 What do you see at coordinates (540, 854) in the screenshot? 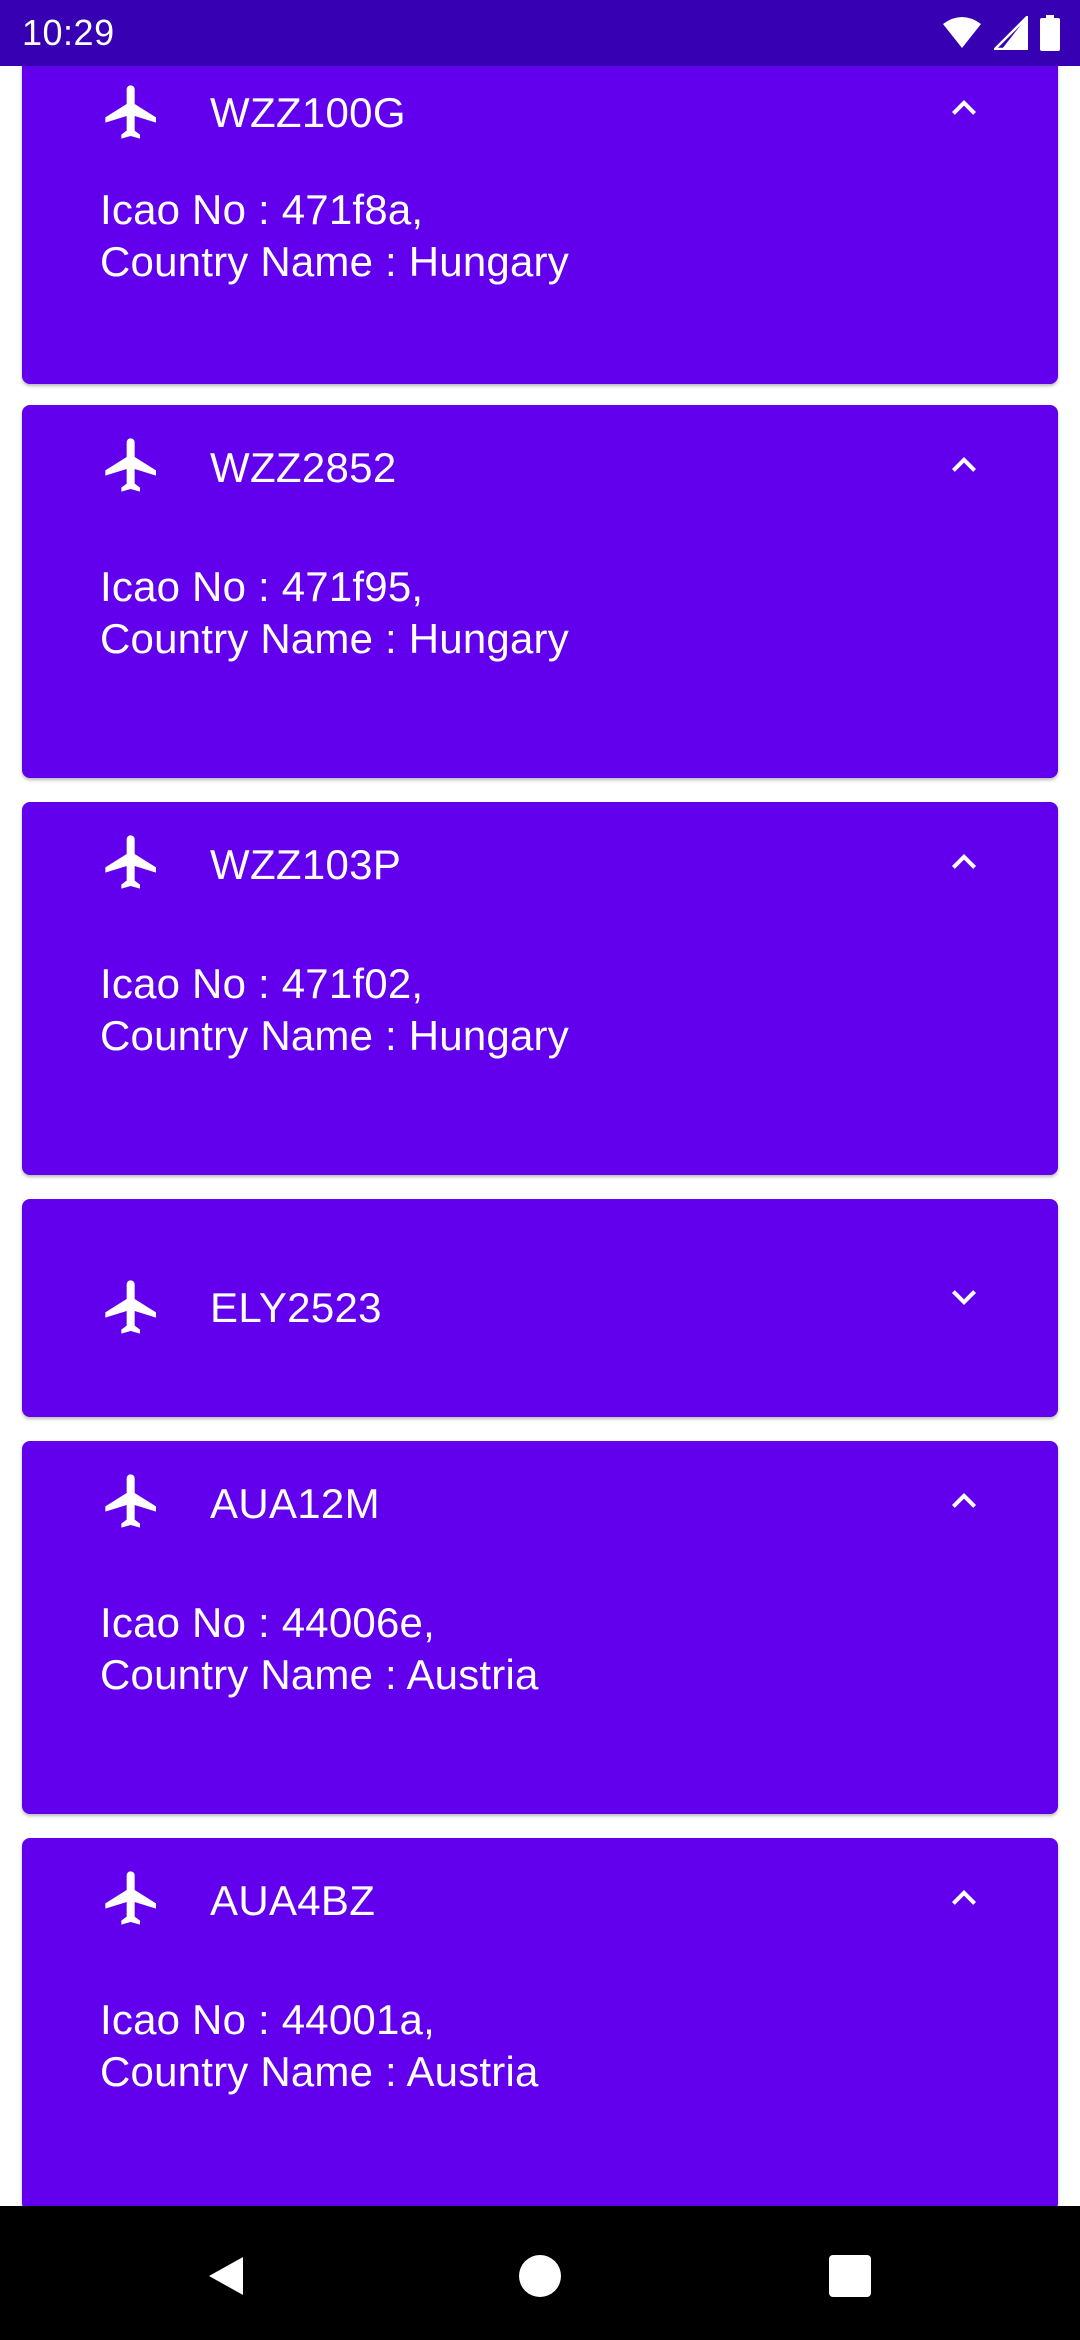
I see `flight-card-header: WZZ103P` at bounding box center [540, 854].